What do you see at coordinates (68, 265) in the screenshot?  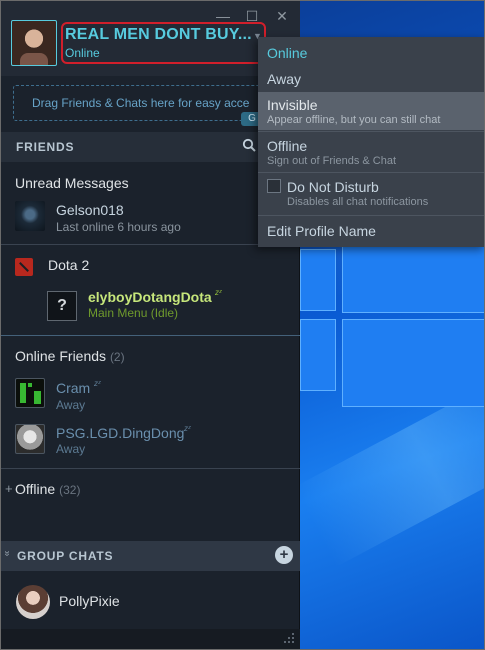 I see `game-group-title: Dota 2` at bounding box center [68, 265].